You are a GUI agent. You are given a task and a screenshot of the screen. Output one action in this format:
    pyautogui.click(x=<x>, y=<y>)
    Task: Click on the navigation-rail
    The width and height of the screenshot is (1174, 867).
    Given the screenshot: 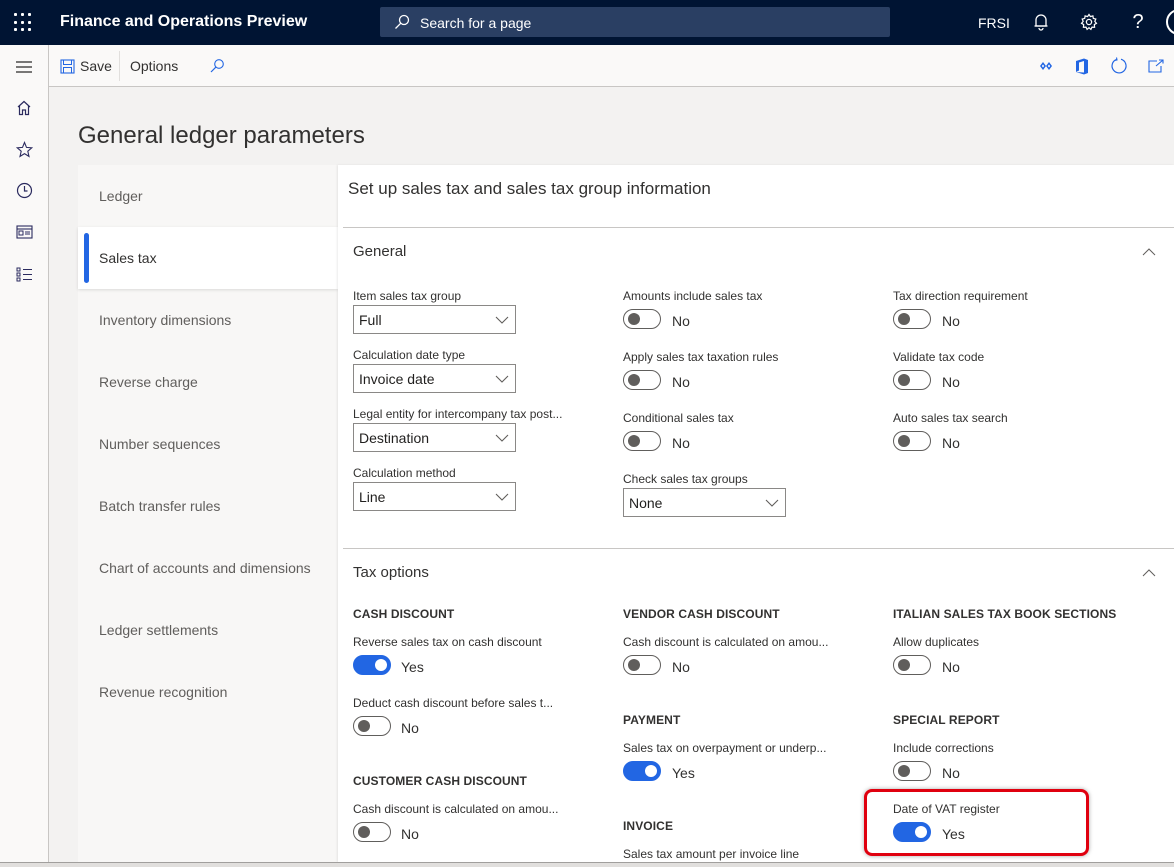 What is the action you would take?
    pyautogui.click(x=24, y=456)
    